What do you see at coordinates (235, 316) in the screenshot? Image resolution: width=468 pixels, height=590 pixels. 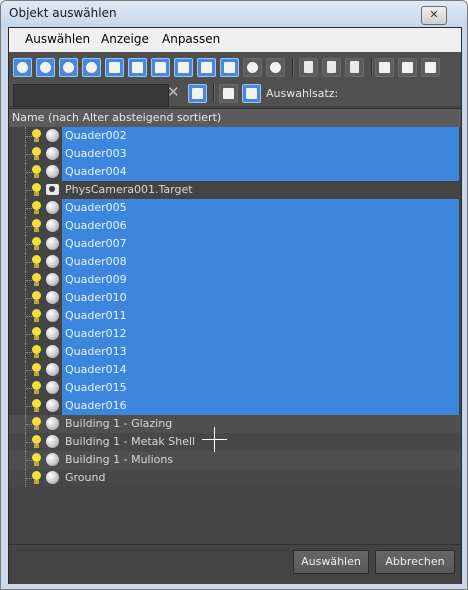 I see `list-item: Quader011` at bounding box center [235, 316].